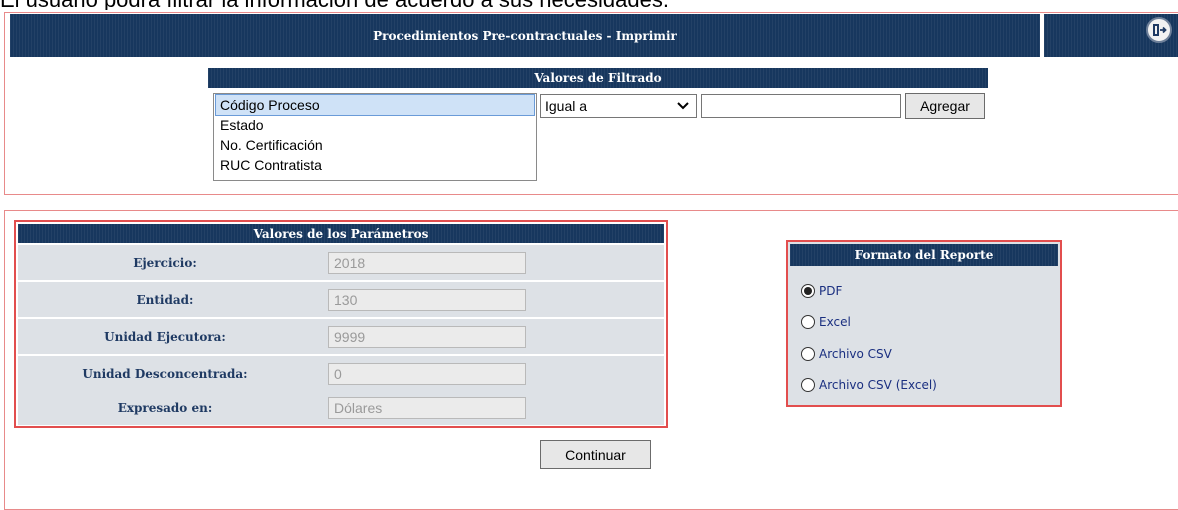 The image size is (1178, 510). I want to click on continue-label: Continuar, so click(595, 454).